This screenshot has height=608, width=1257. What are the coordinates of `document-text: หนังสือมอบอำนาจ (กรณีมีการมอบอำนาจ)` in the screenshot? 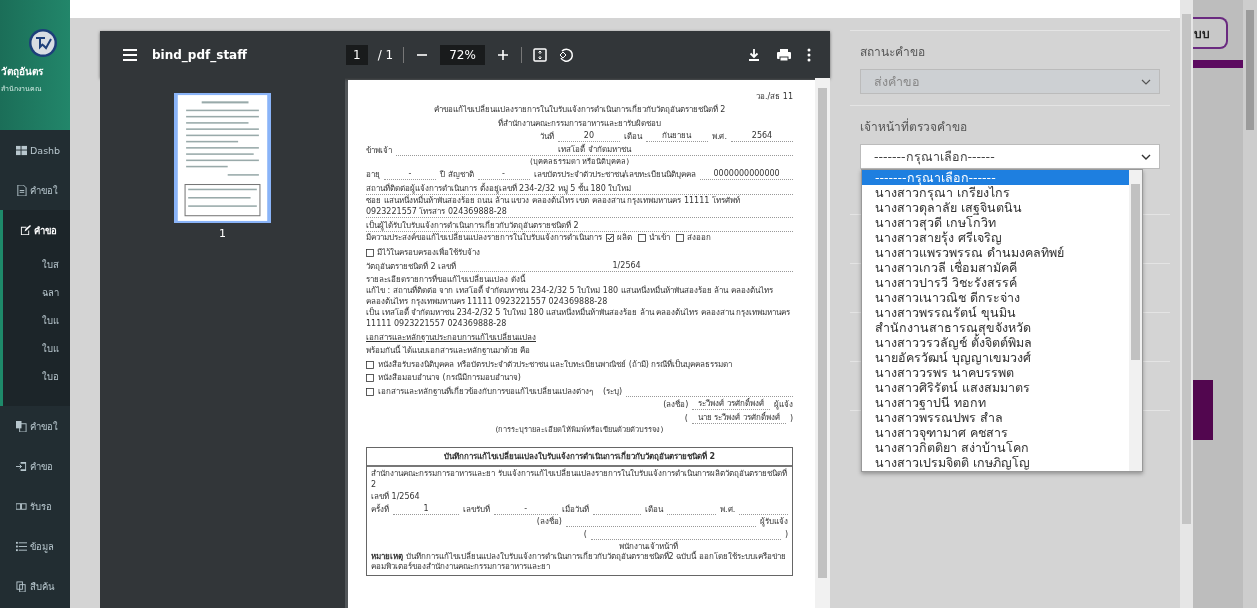 It's located at (449, 377).